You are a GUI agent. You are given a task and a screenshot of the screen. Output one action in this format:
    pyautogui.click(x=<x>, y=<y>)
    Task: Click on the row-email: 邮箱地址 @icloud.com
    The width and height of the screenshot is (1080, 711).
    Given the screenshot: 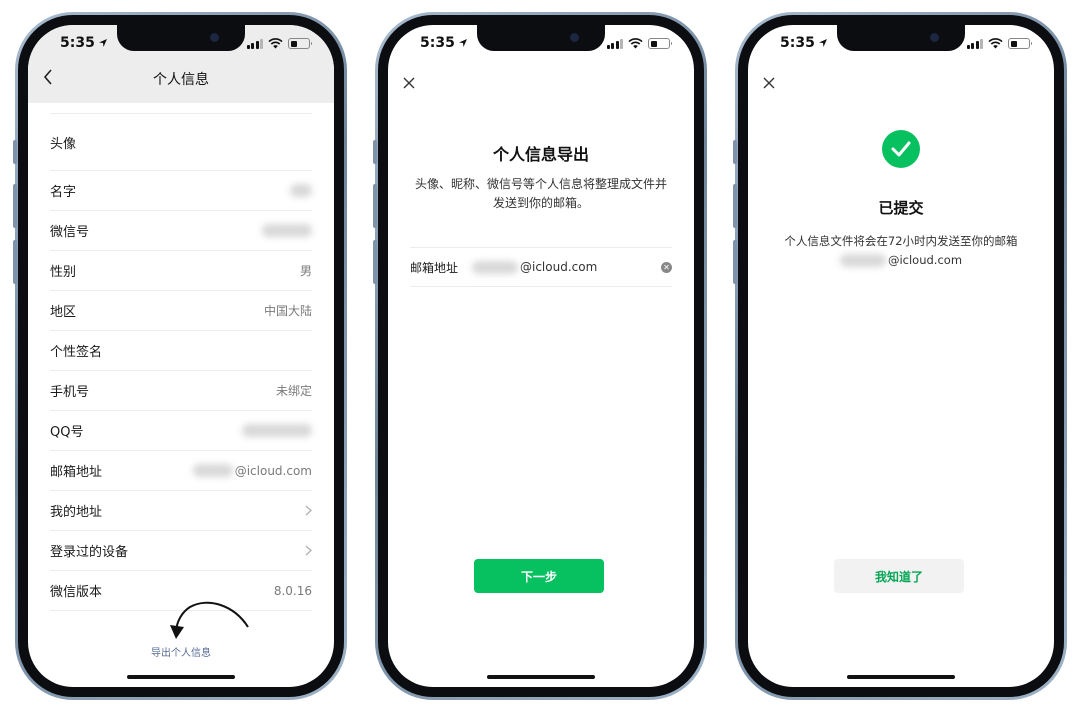 What is the action you would take?
    pyautogui.click(x=181, y=471)
    